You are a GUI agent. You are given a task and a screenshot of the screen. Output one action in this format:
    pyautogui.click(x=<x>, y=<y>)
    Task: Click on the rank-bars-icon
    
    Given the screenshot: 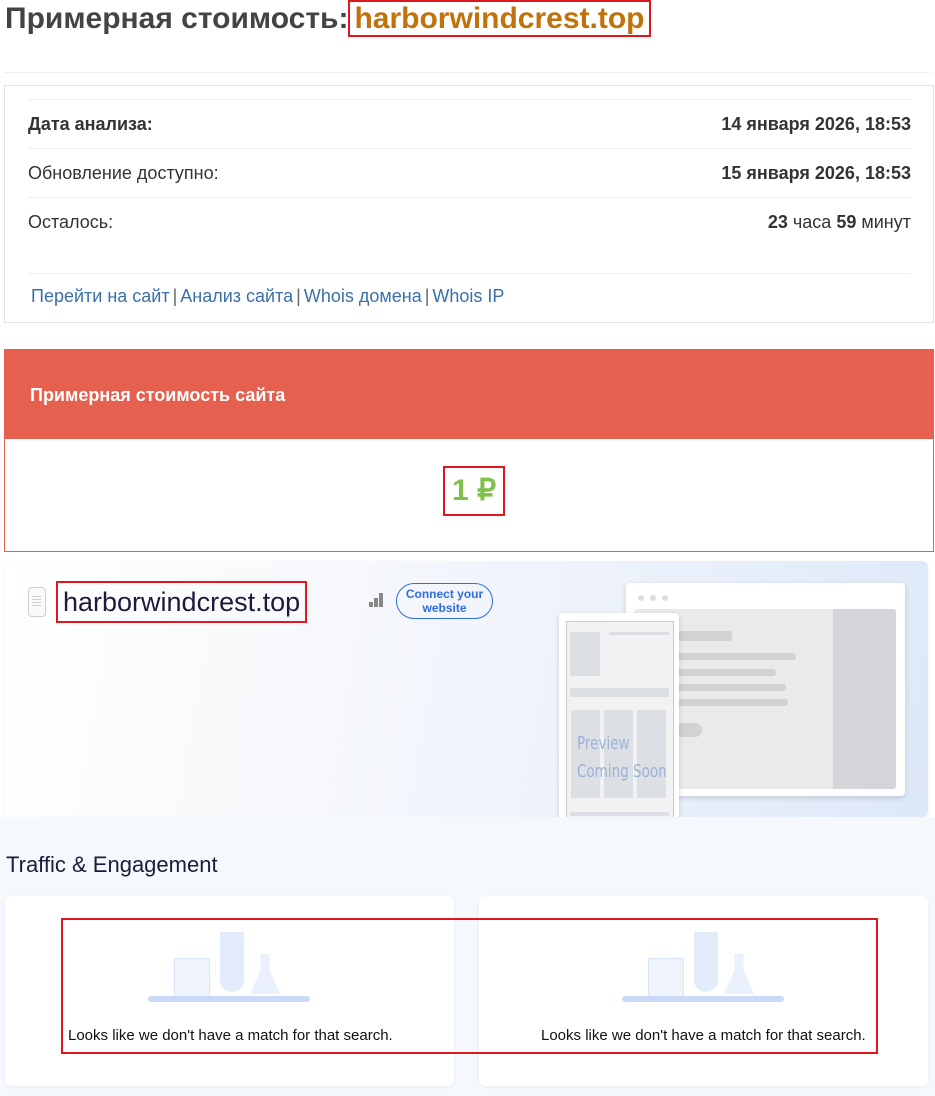 What is the action you would take?
    pyautogui.click(x=377, y=600)
    